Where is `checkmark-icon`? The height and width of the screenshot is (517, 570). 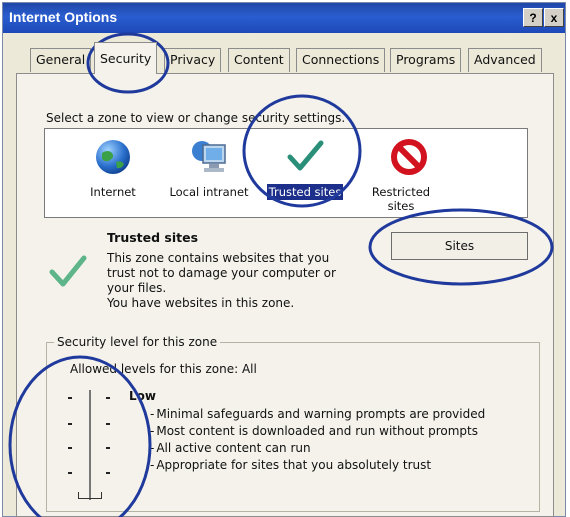
checkmark-icon is located at coordinates (305, 155).